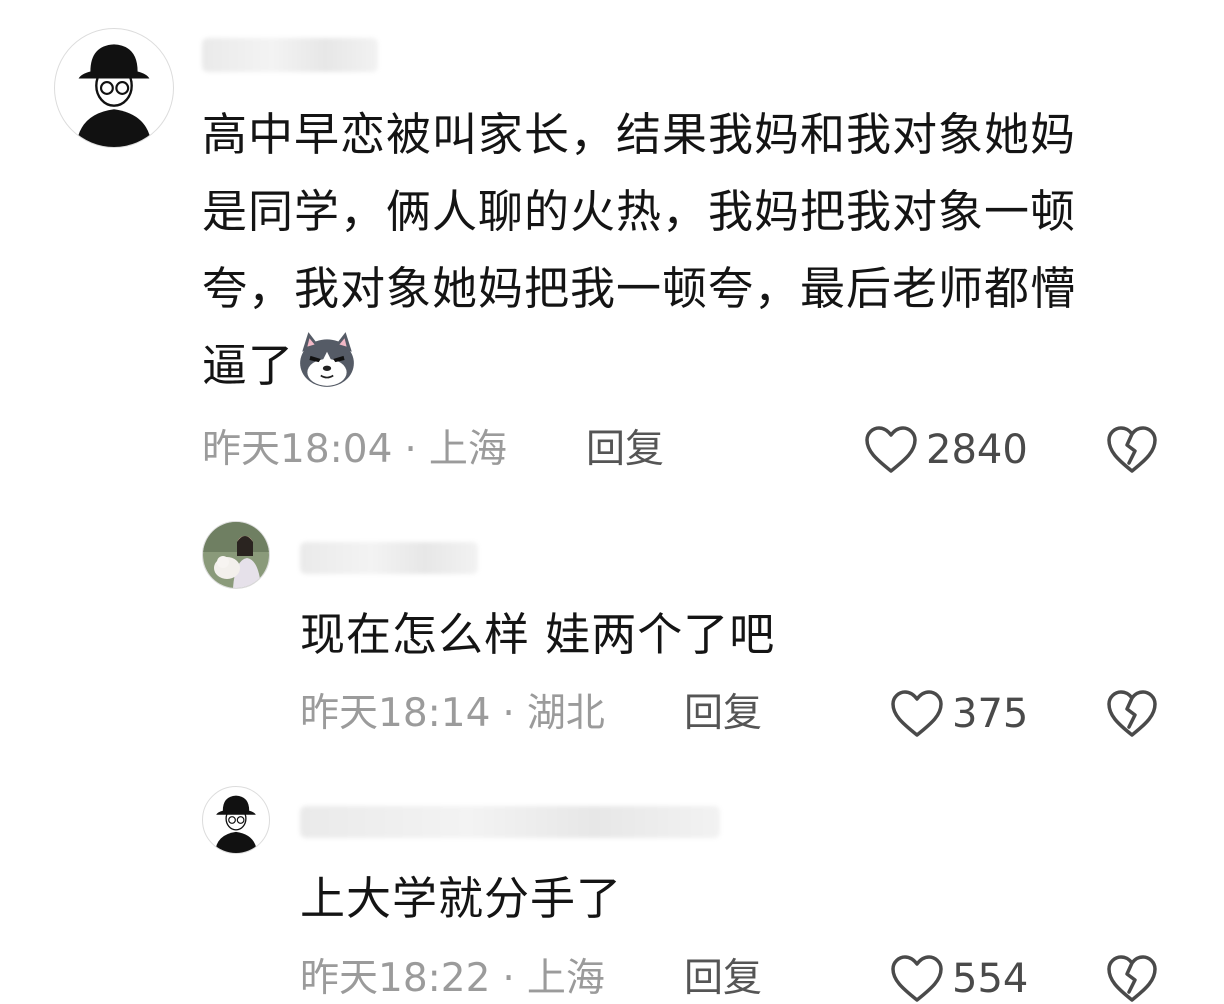  Describe the element at coordinates (461, 898) in the screenshot. I see `comment-text: 上大学就分手了` at that location.